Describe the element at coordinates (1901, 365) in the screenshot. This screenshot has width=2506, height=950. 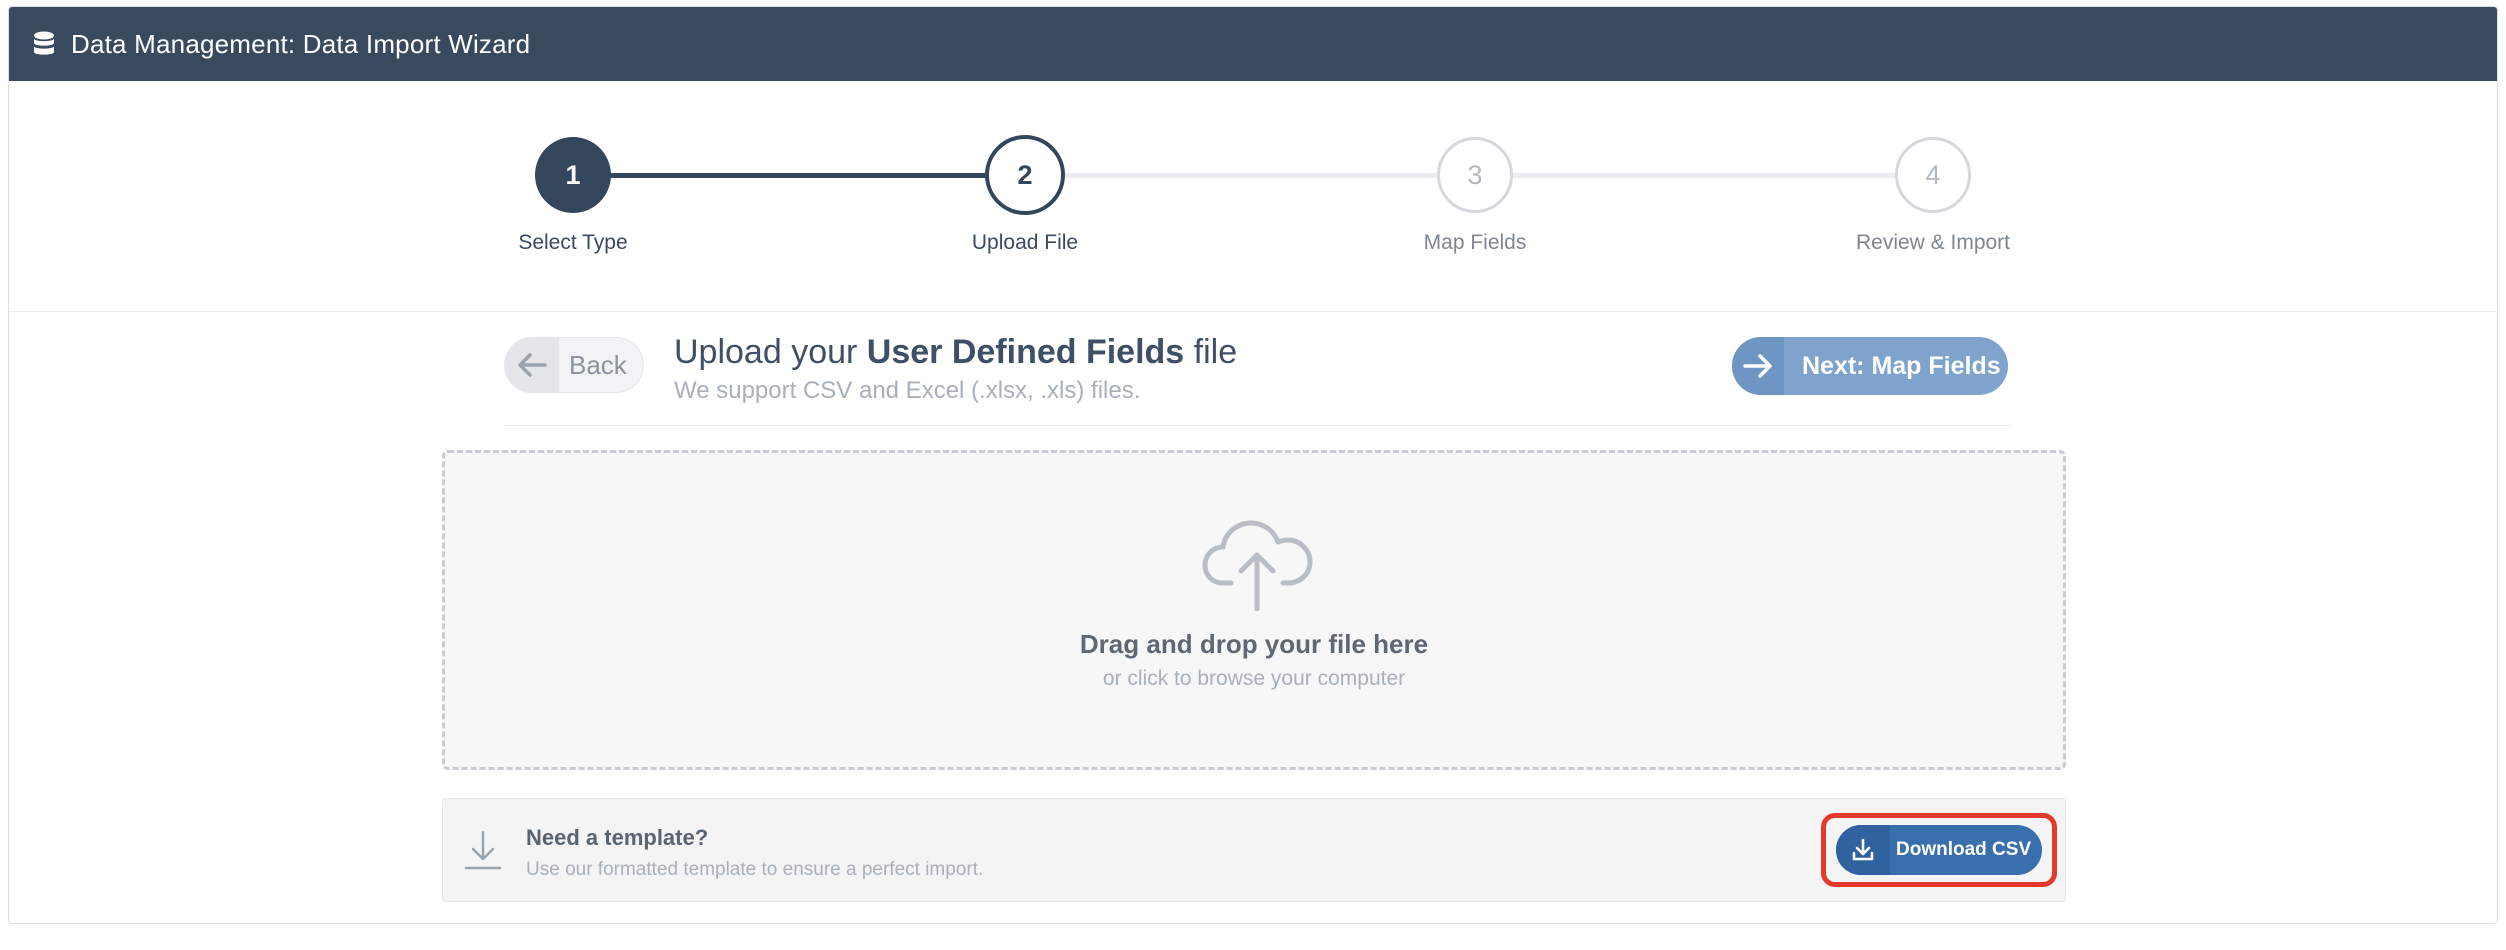
I see `next-button-label: Next: Map Fields` at that location.